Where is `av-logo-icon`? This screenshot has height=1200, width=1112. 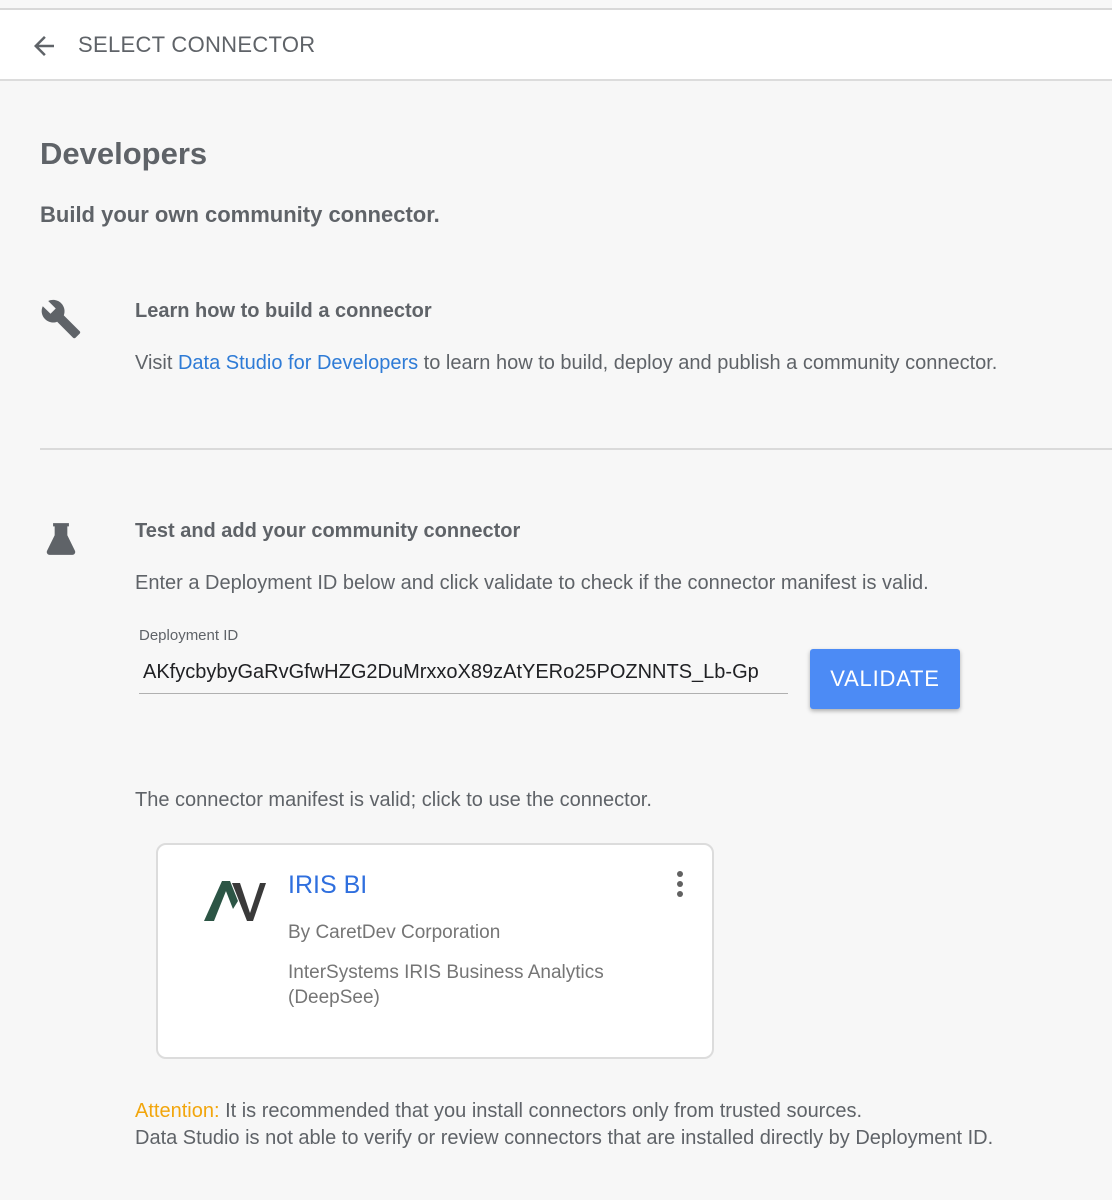 av-logo-icon is located at coordinates (235, 901).